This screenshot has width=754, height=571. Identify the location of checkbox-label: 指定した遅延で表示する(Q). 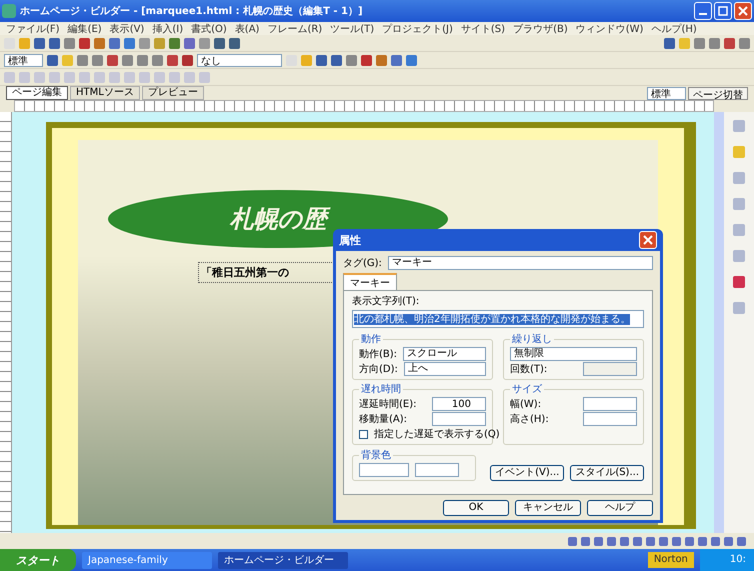
(437, 434).